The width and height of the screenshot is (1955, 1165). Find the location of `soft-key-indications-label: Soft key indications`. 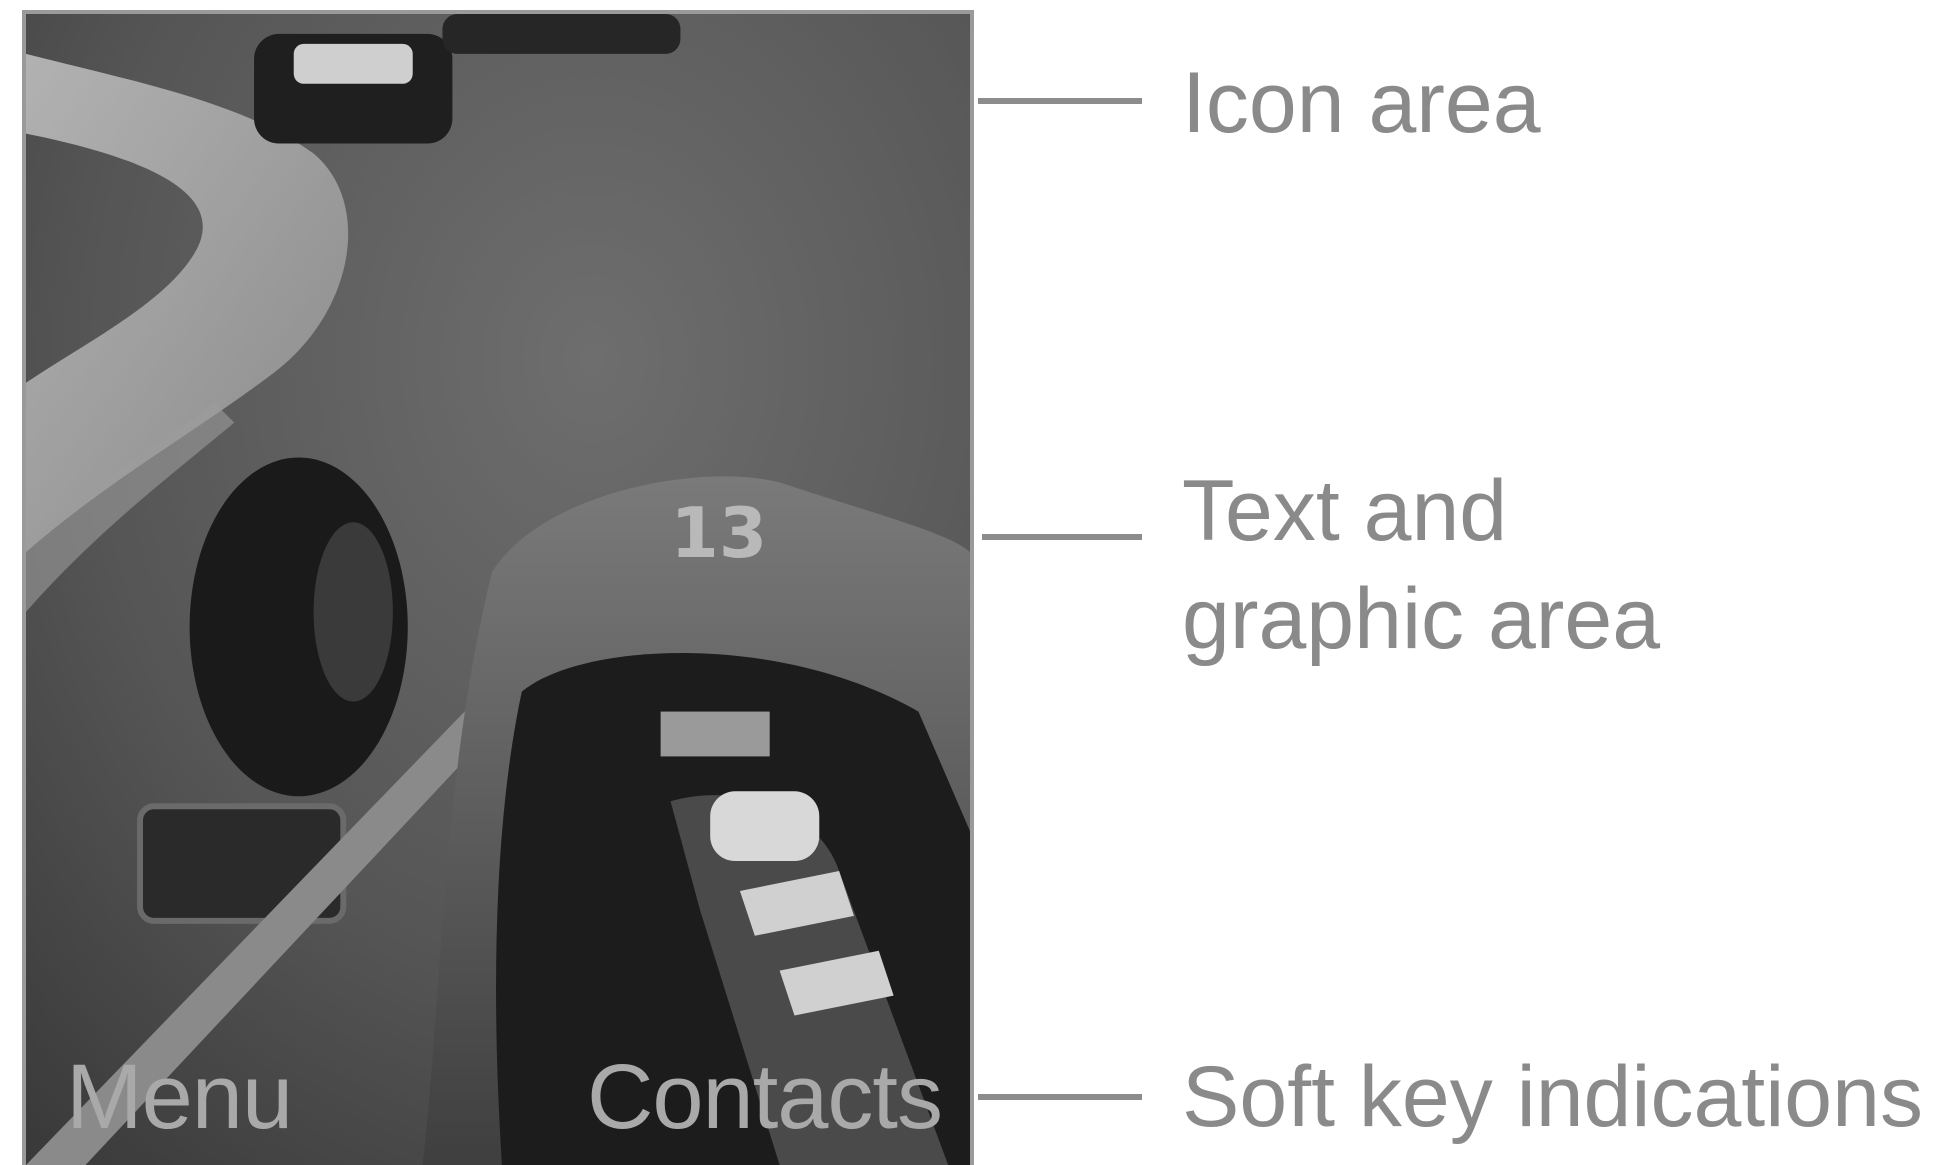

soft-key-indications-label: Soft key indications is located at coordinates (1552, 1097).